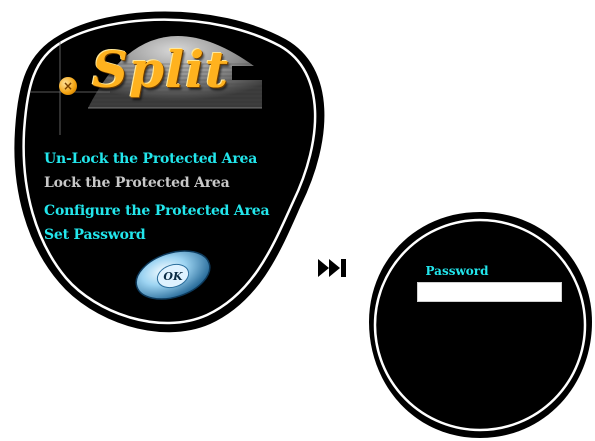 This screenshot has width=595, height=441. What do you see at coordinates (161, 69) in the screenshot?
I see `split-logo: Split` at bounding box center [161, 69].